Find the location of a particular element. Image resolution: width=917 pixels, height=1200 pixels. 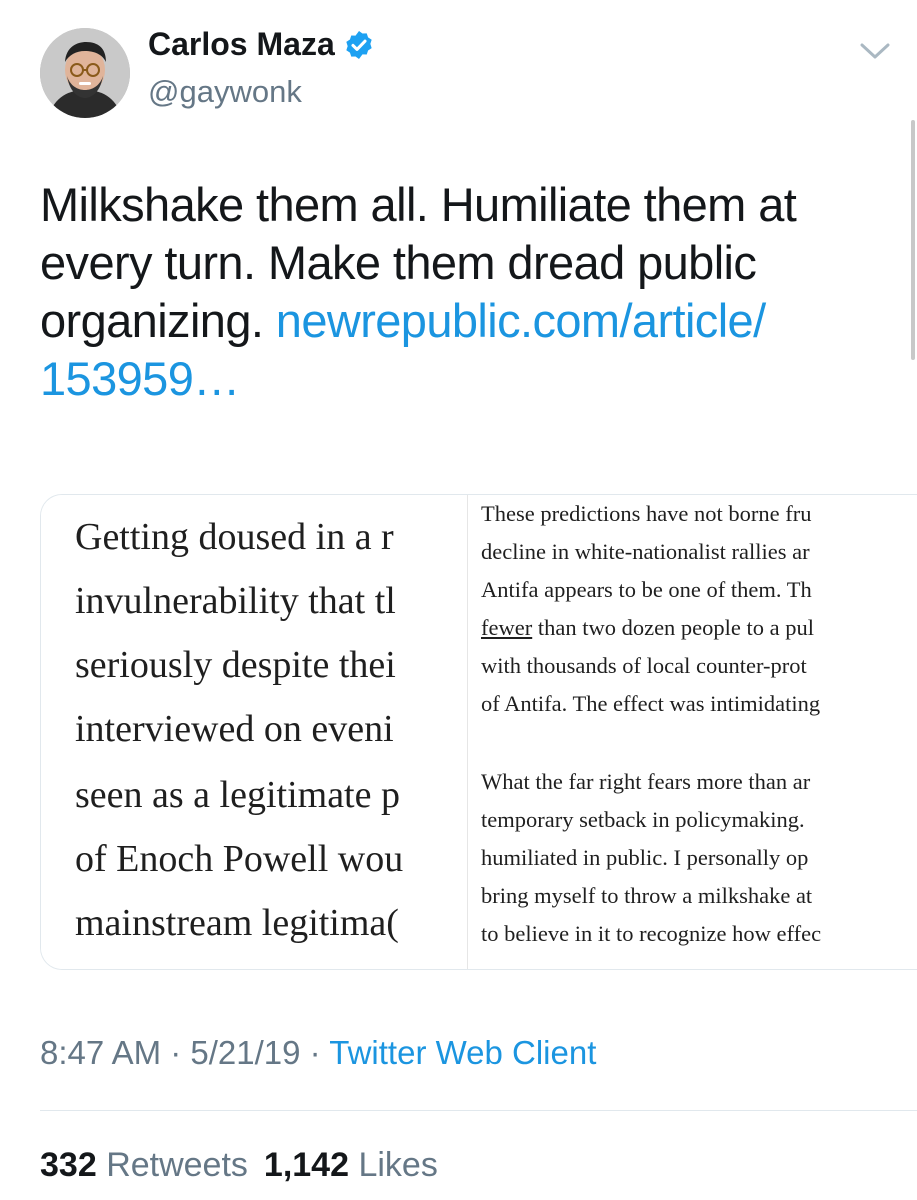

author-name: Carlos Maza is located at coordinates (261, 44).